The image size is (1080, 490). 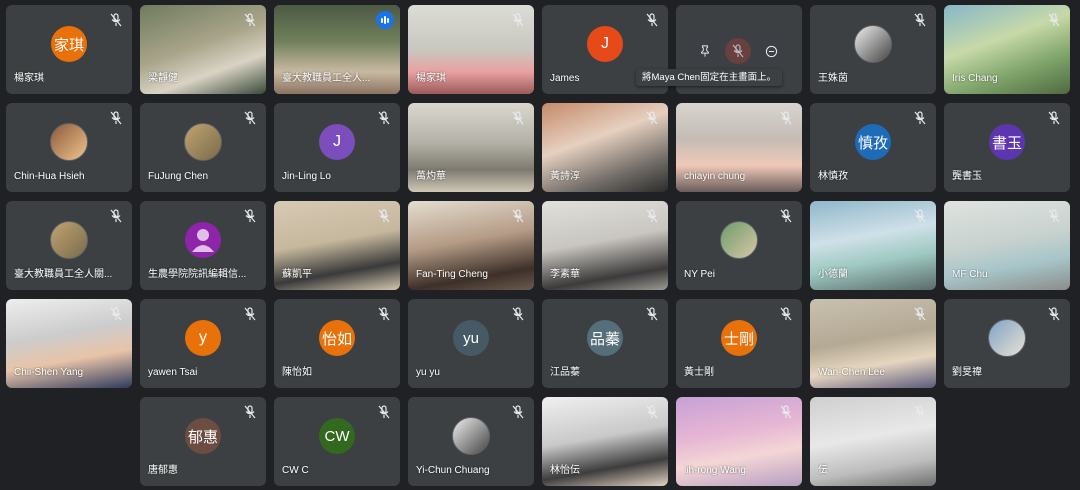 What do you see at coordinates (833, 176) in the screenshot?
I see `participant-name: 林慎孜` at bounding box center [833, 176].